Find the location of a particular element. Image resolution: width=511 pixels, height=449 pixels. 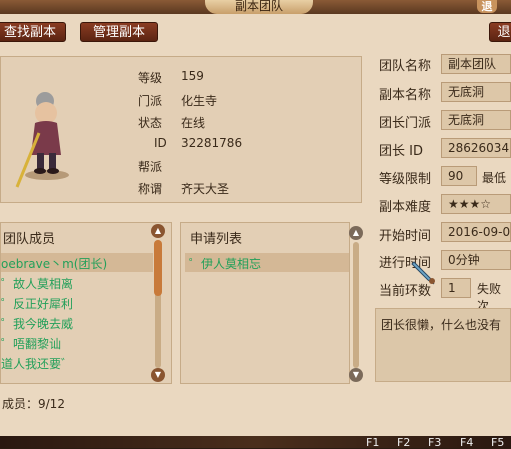

leader-school-label: 团长门派 is located at coordinates (405, 123).